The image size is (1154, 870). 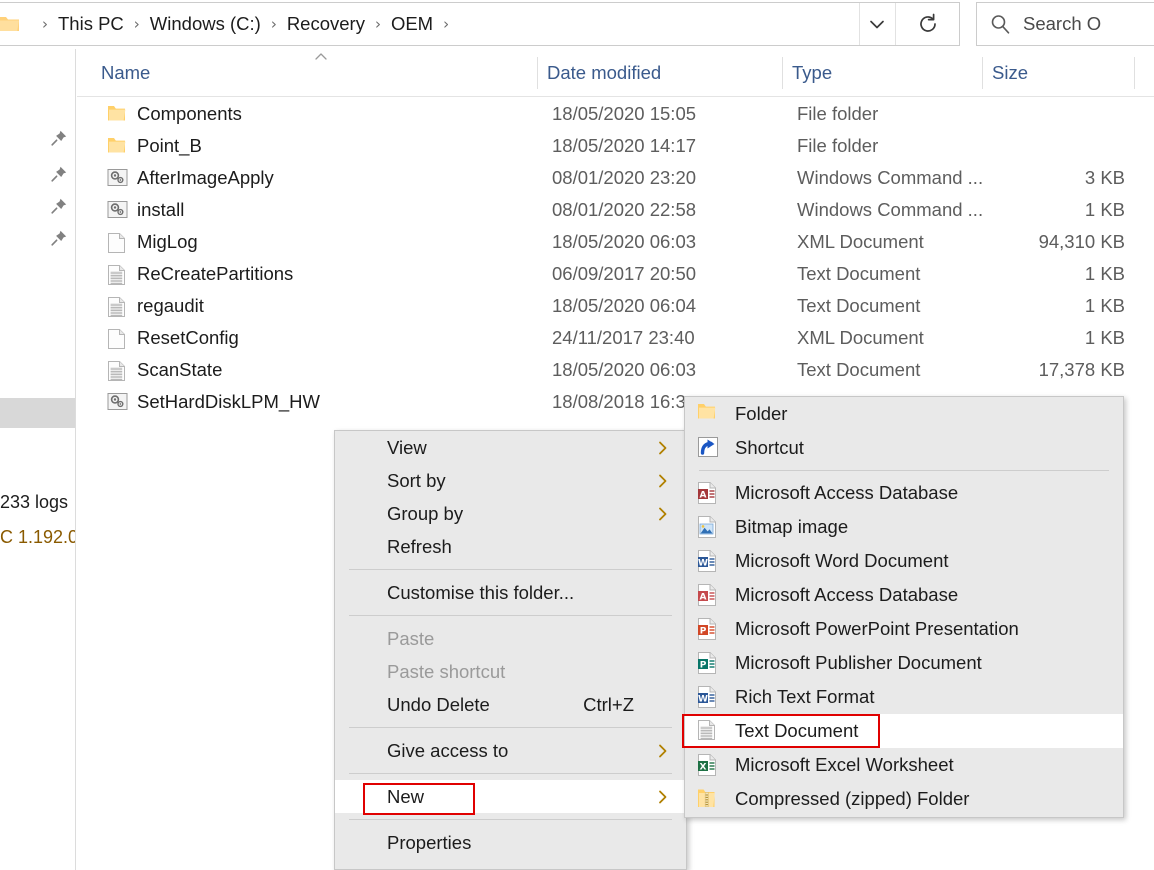 What do you see at coordinates (902, 731) in the screenshot?
I see `submenu-item-text-document: Text Document` at bounding box center [902, 731].